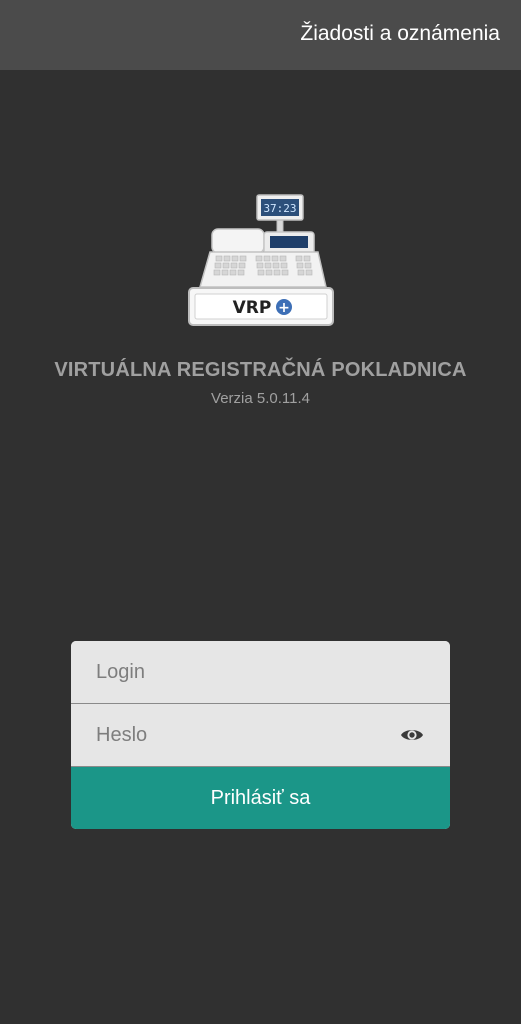 The width and height of the screenshot is (521, 1024). Describe the element at coordinates (260, 798) in the screenshot. I see `login-button: Prihlásiť sa` at that location.